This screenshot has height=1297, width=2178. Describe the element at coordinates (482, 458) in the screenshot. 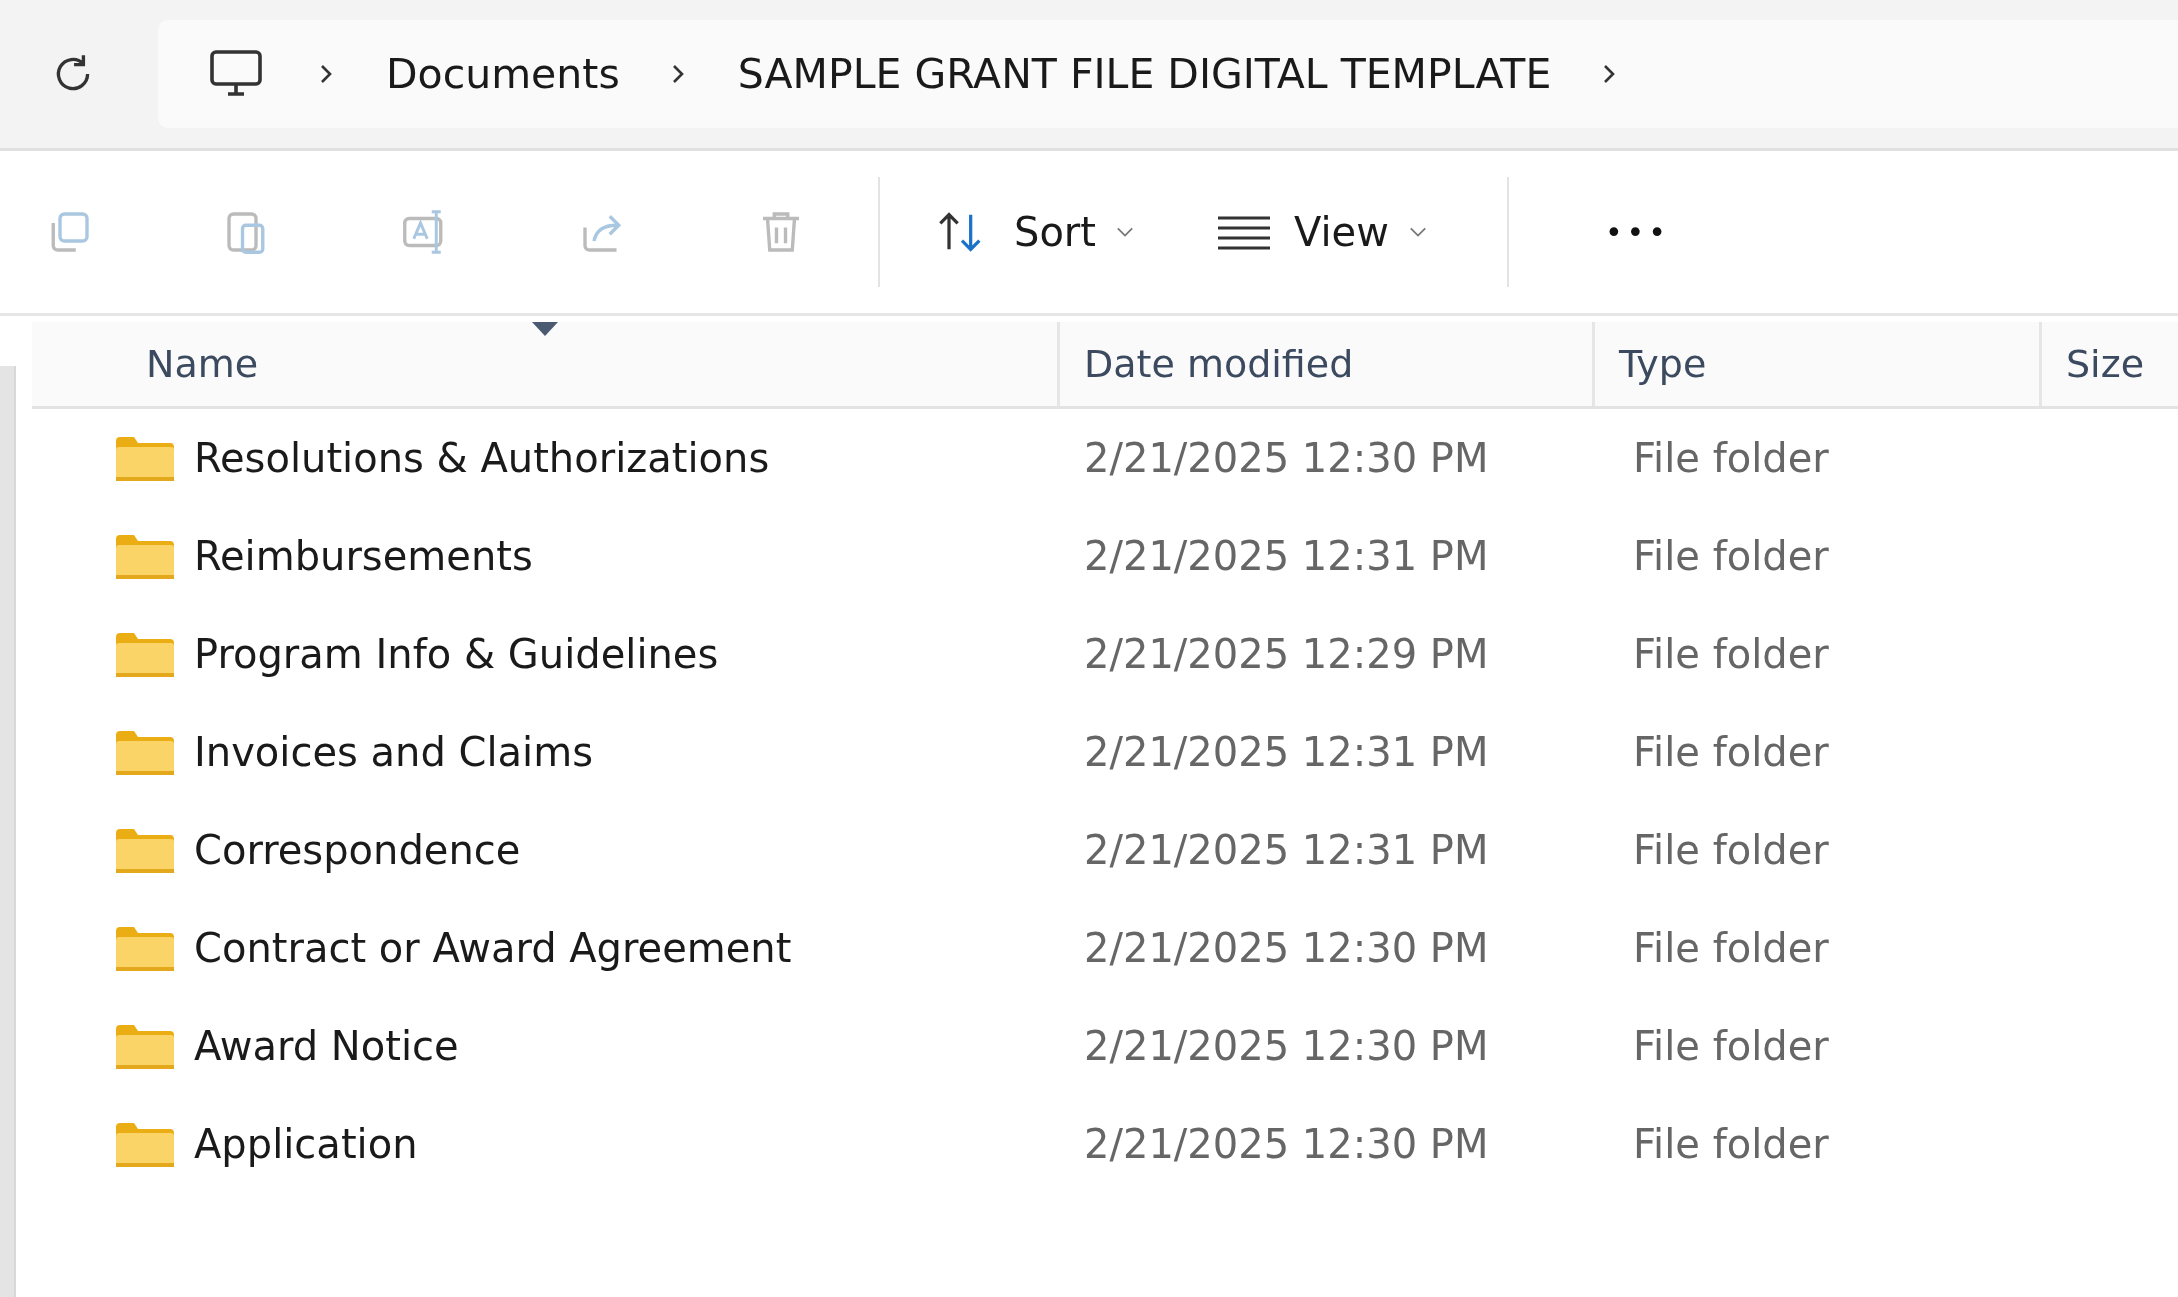

I see `file-name: Resolutions & Authorizations` at that location.